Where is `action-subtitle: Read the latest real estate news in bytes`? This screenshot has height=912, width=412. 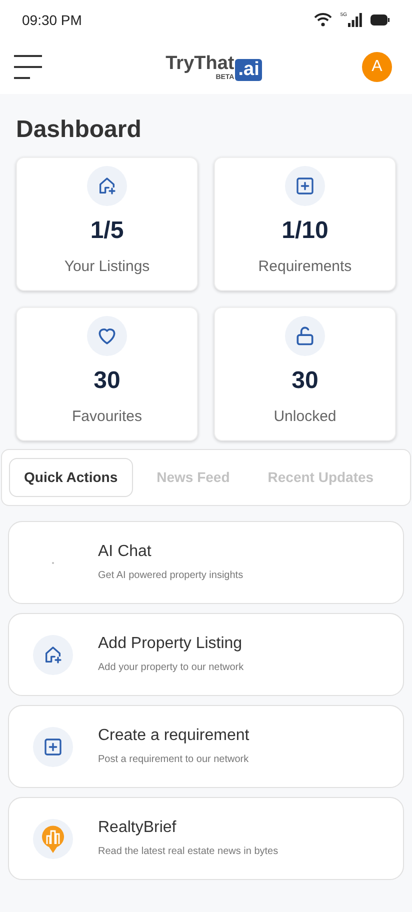
action-subtitle: Read the latest real estate news in bytes is located at coordinates (188, 852).